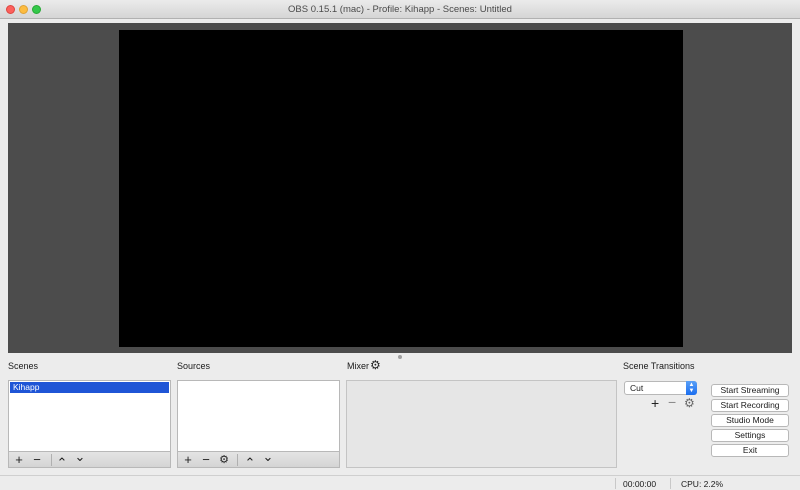 The image size is (800, 490). I want to click on transition-properties-gear-icon: ⚙, so click(689, 403).